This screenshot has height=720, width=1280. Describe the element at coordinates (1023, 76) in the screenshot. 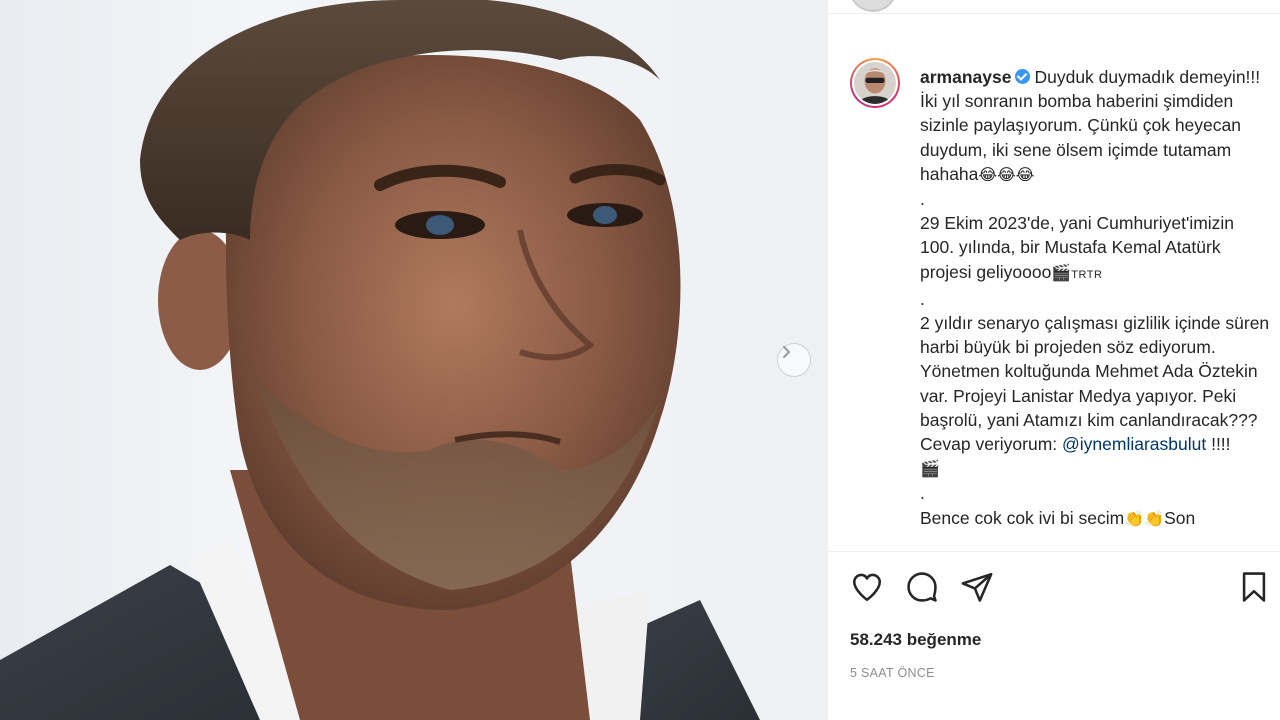

I see `verified-badge-icon` at that location.